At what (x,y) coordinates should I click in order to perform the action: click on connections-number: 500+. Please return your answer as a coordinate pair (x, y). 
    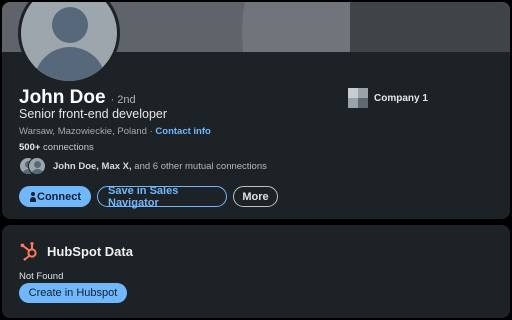
    Looking at the image, I should click on (30, 147).